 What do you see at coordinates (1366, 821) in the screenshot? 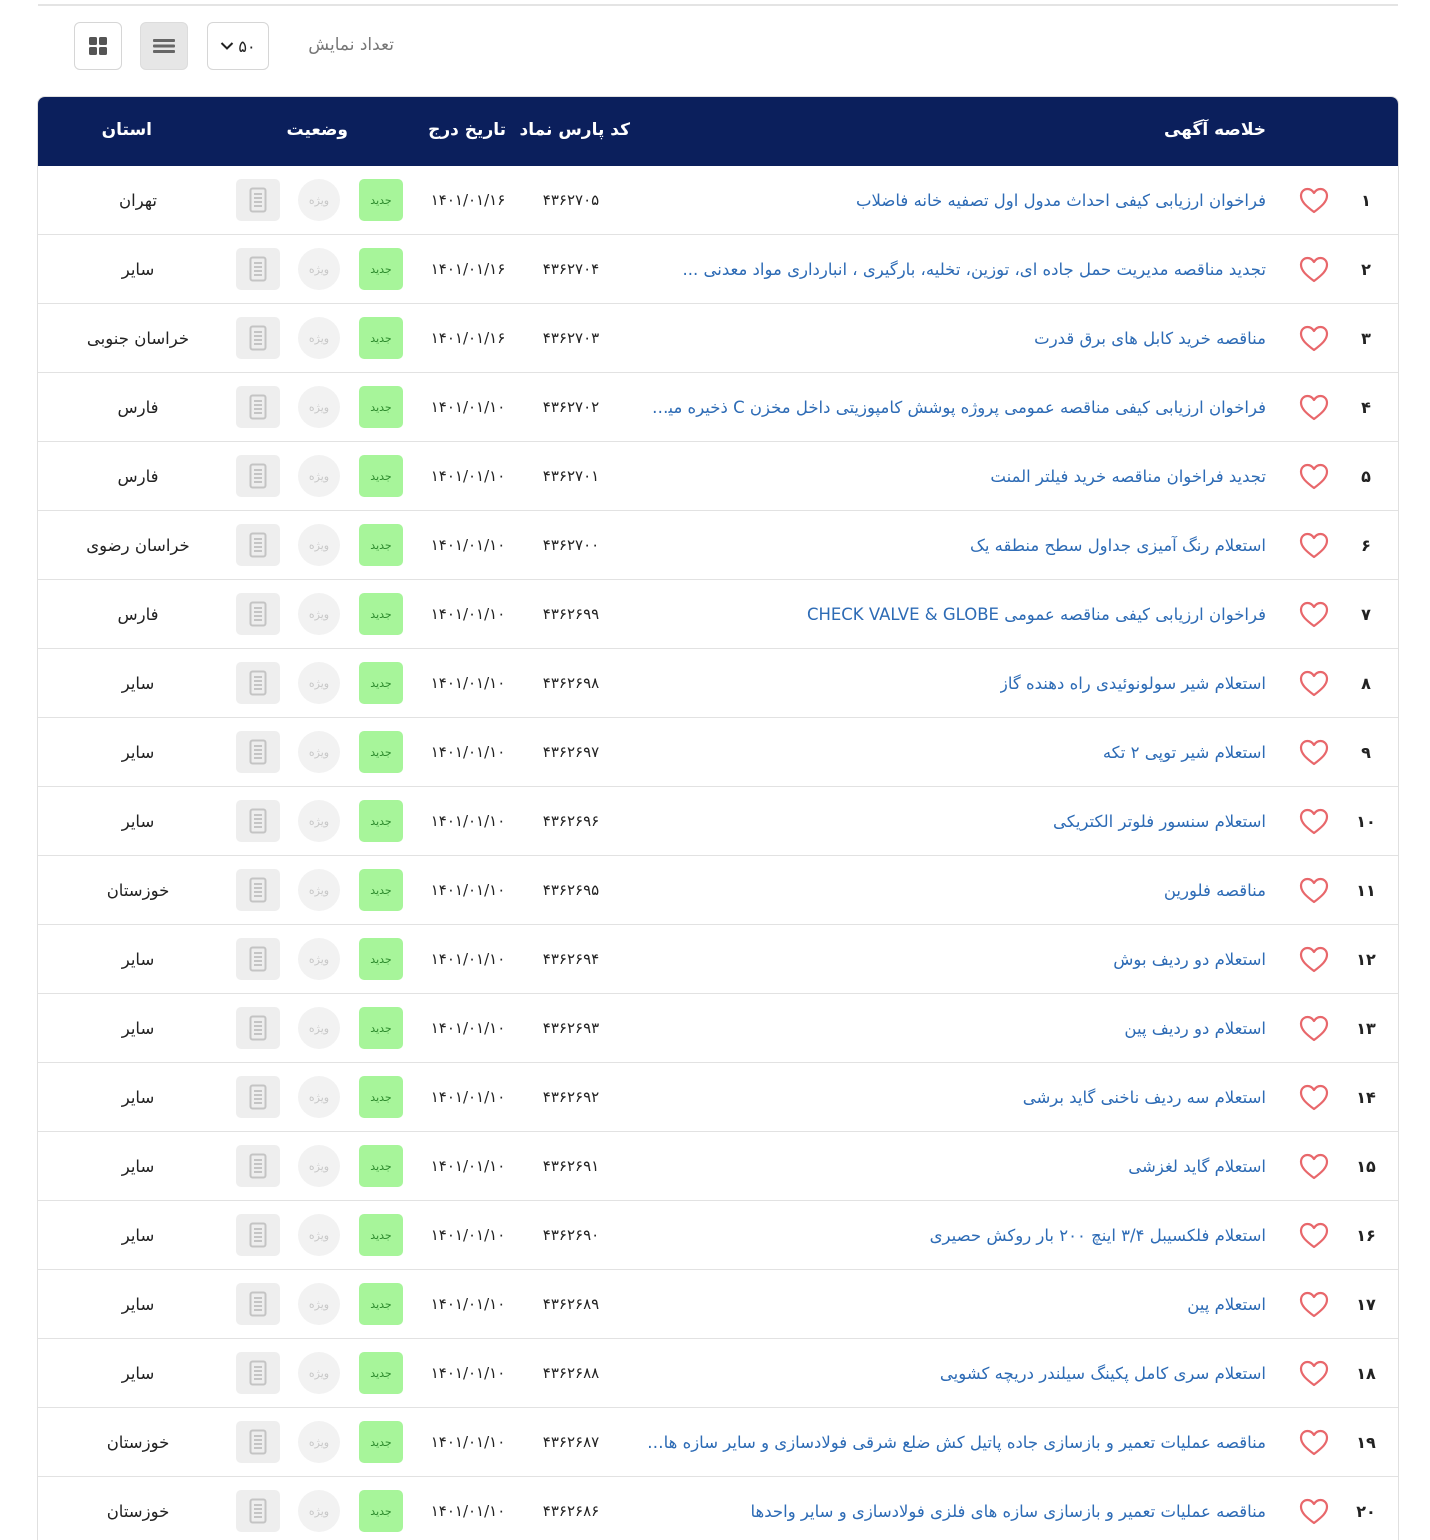
I see `row-number: ۱۰` at bounding box center [1366, 821].